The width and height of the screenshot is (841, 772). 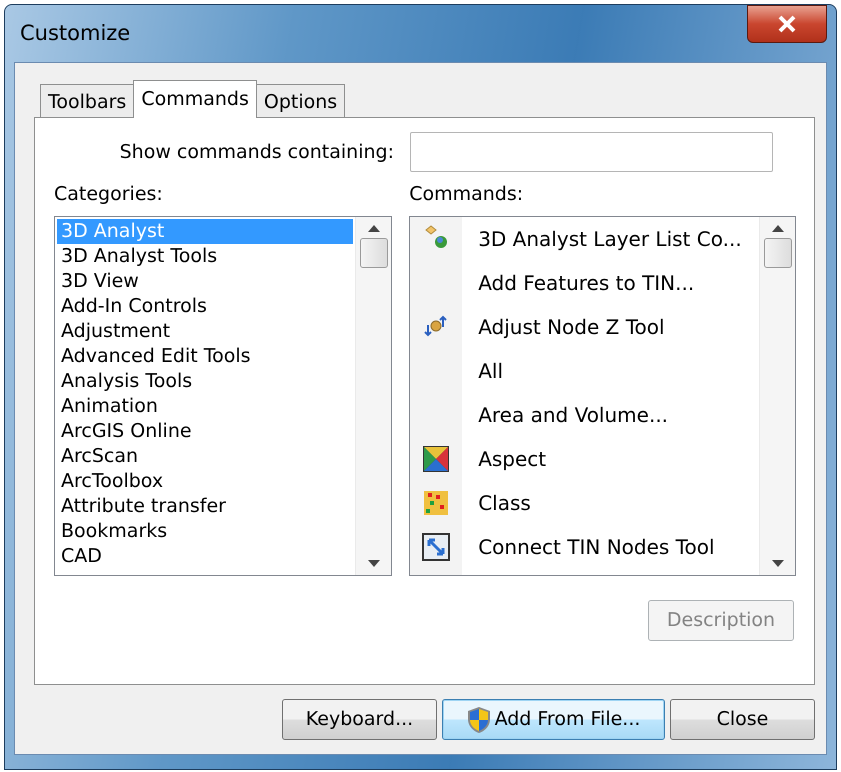 I want to click on category-item: 3D Analyst Tools, so click(x=205, y=256).